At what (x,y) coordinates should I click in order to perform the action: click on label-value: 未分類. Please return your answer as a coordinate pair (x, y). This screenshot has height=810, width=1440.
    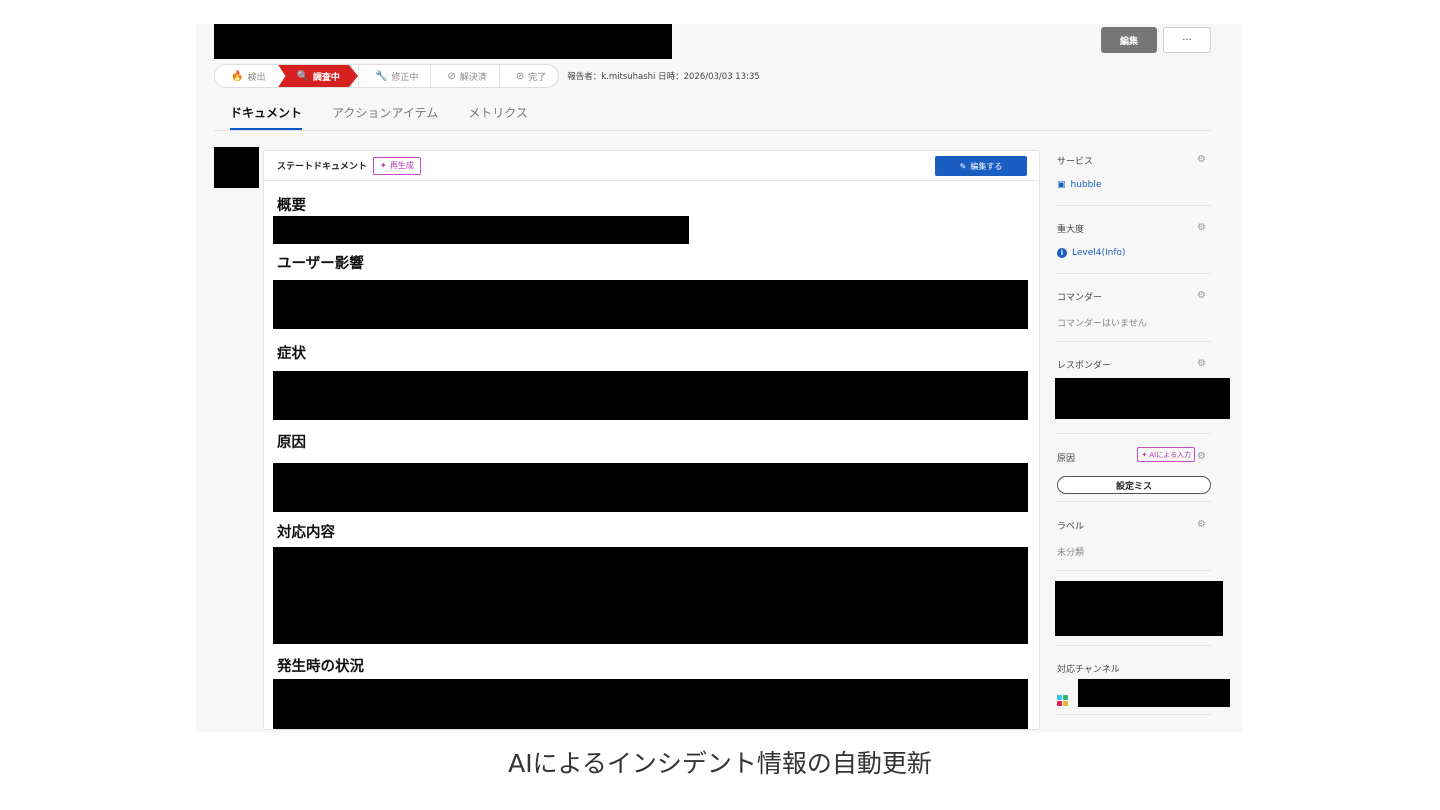
    Looking at the image, I should click on (1071, 553).